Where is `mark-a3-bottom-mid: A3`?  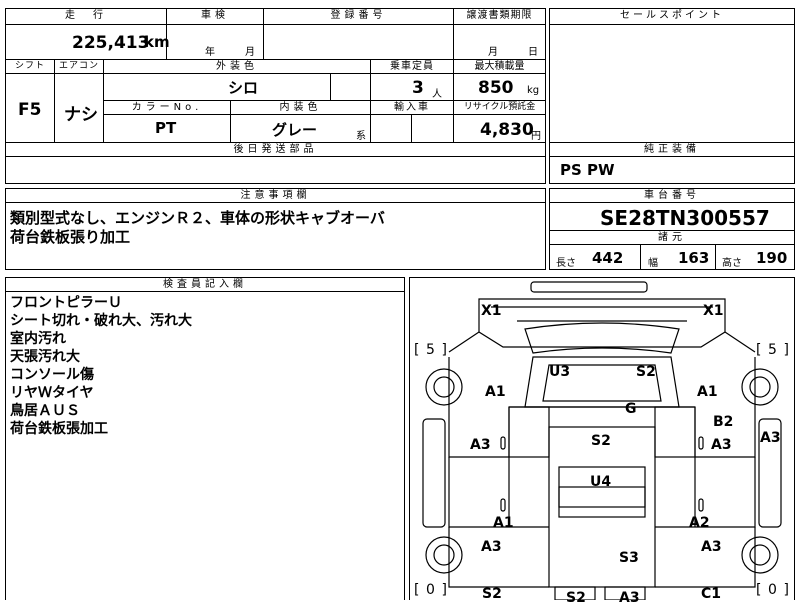
mark-a3-bottom-mid: A3 is located at coordinates (629, 598).